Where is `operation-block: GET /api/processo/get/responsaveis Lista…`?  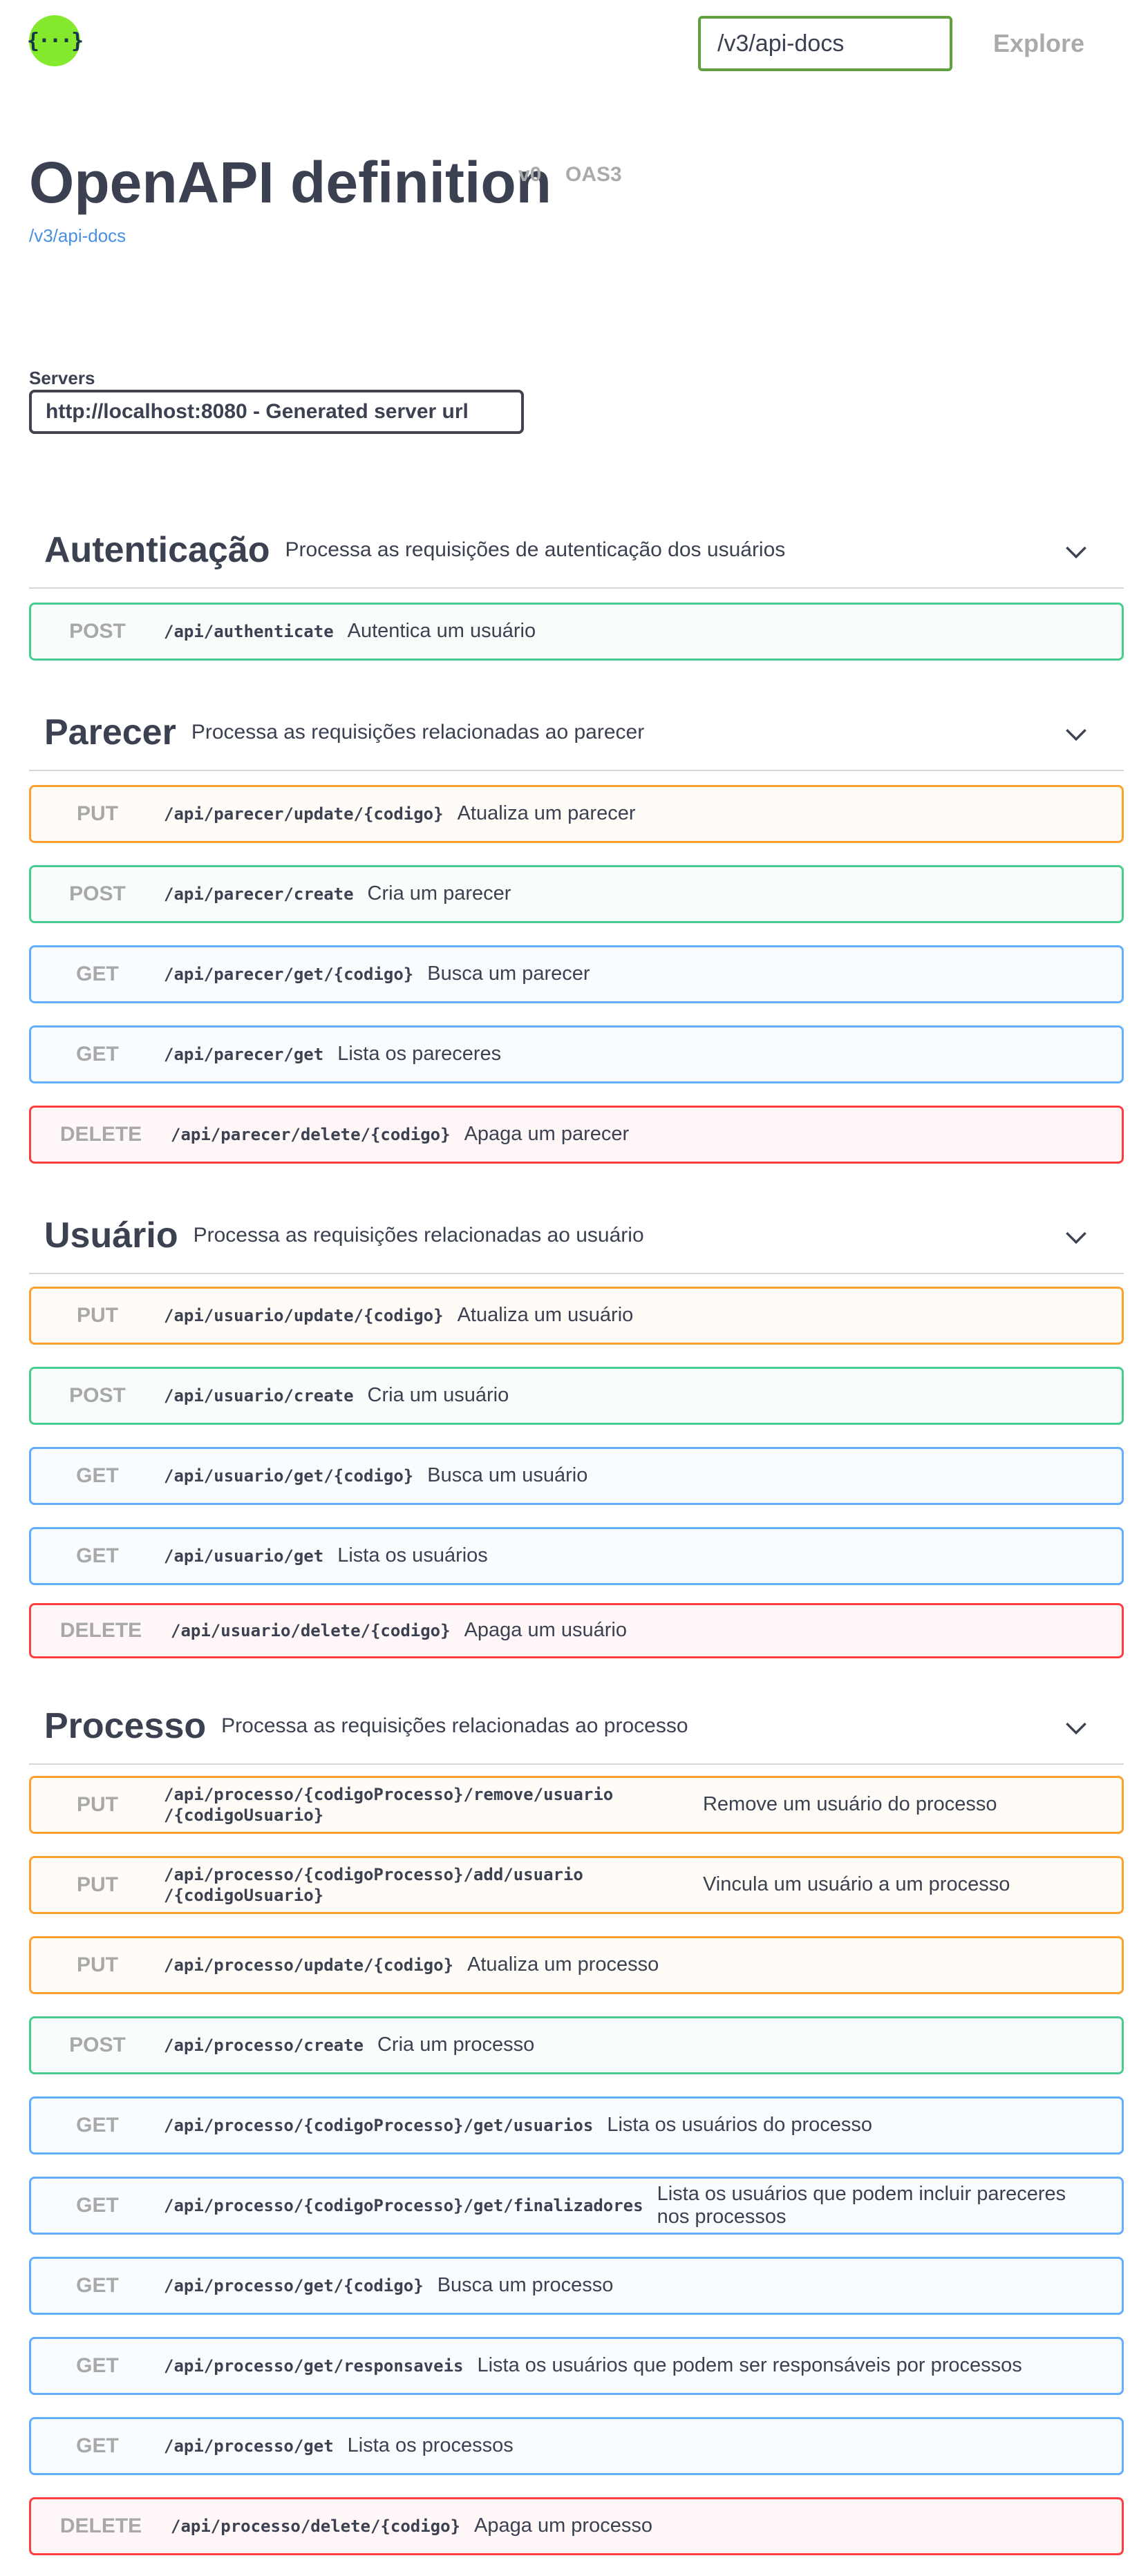 operation-block: GET /api/processo/get/responsaveis Lista… is located at coordinates (577, 2366).